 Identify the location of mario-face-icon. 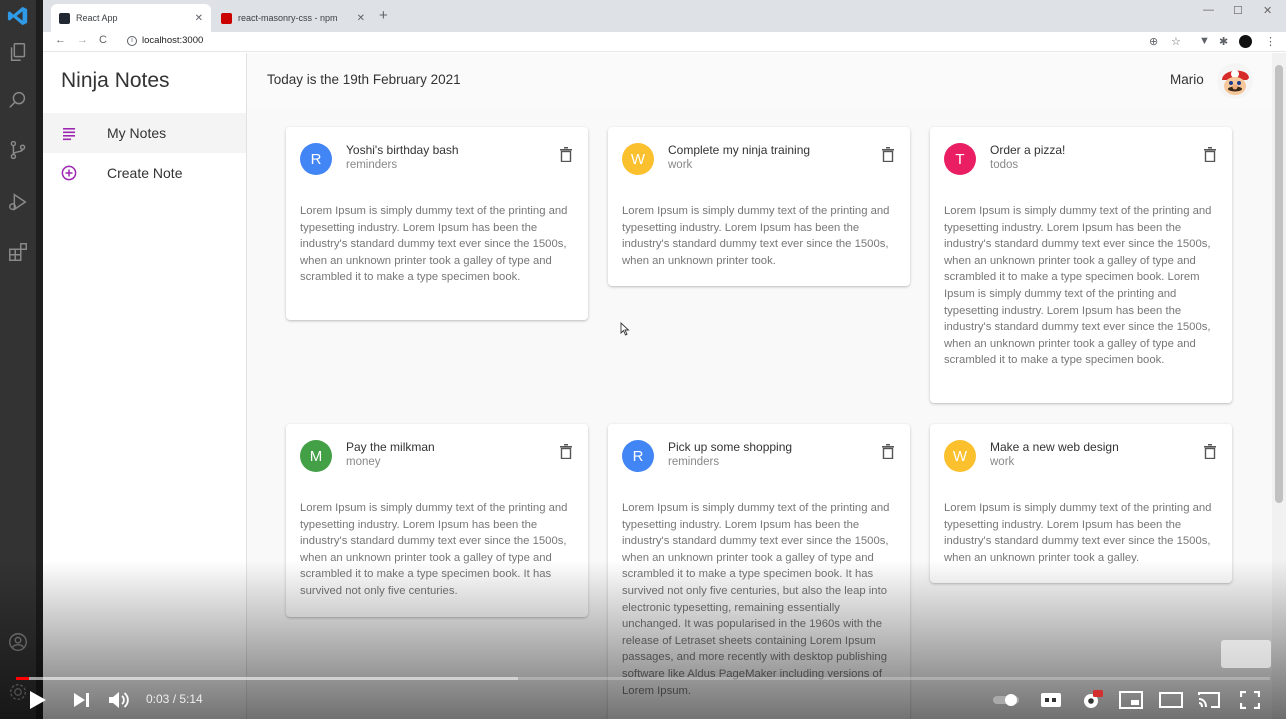
(1235, 81).